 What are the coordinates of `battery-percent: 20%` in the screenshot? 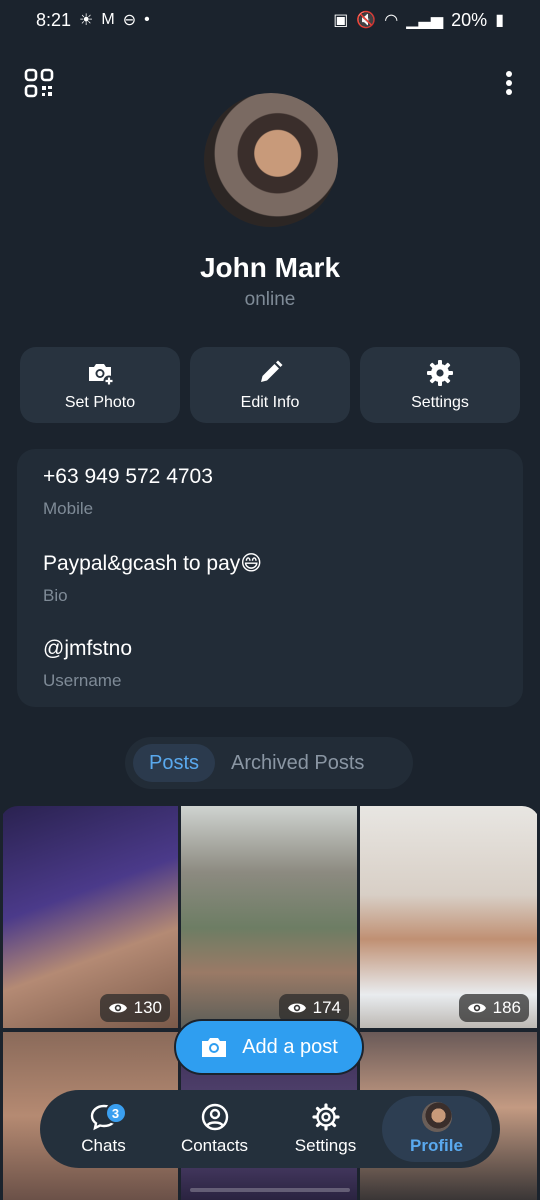 It's located at (469, 19).